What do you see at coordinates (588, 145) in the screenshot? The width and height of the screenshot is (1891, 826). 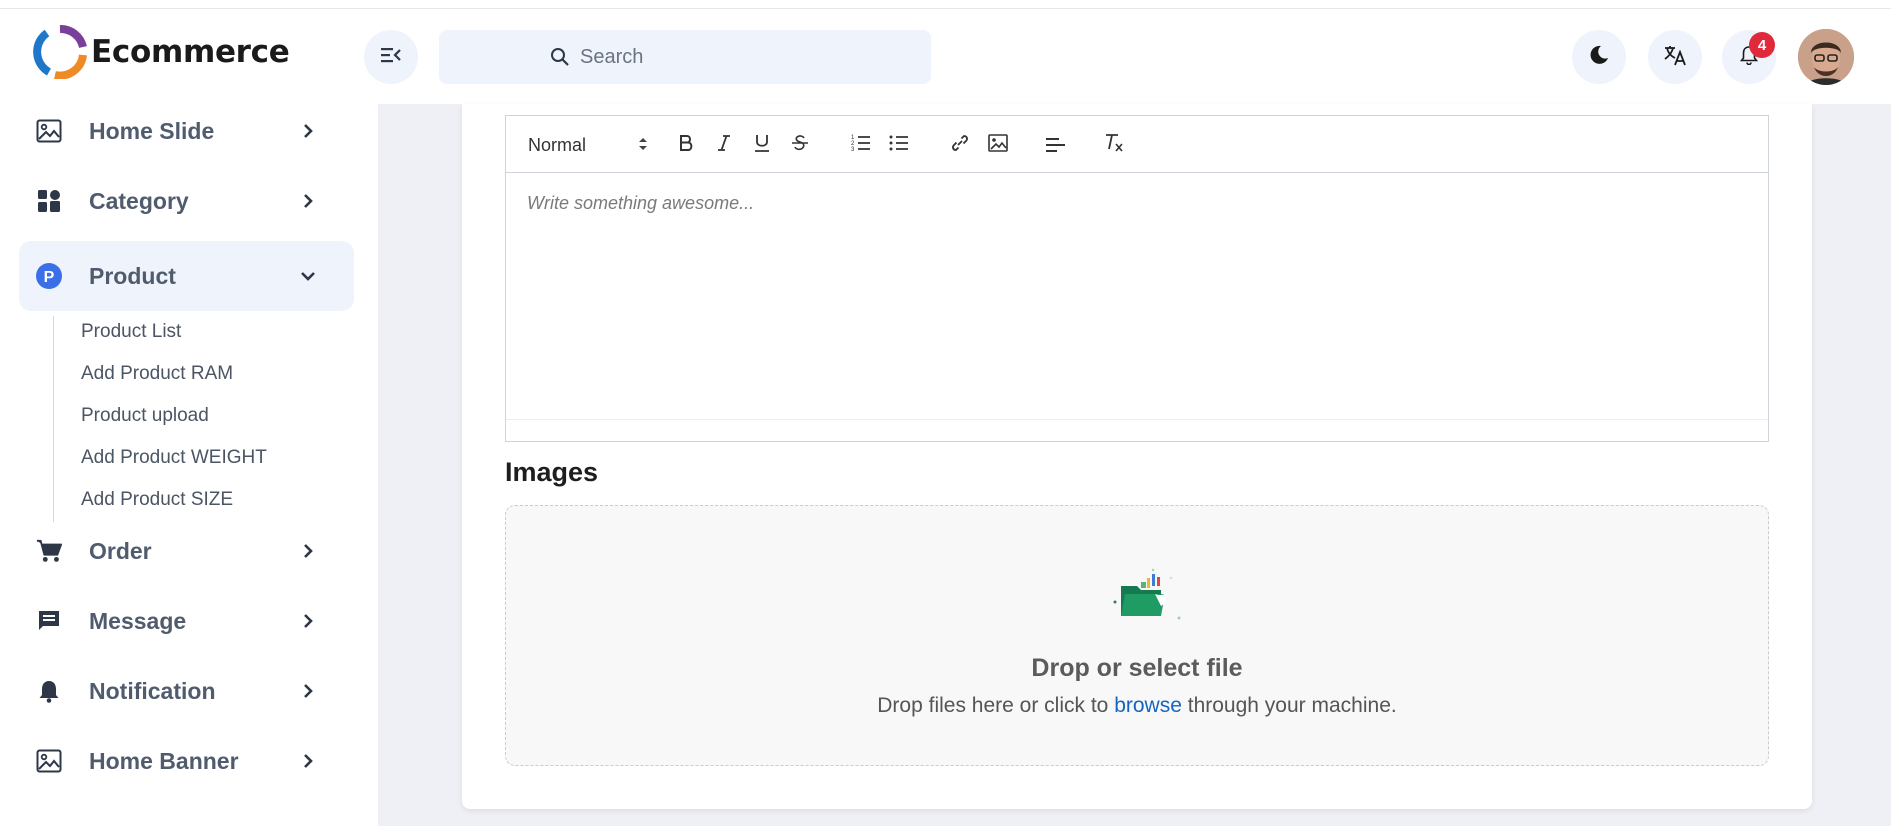 I see `format-select: Normal` at bounding box center [588, 145].